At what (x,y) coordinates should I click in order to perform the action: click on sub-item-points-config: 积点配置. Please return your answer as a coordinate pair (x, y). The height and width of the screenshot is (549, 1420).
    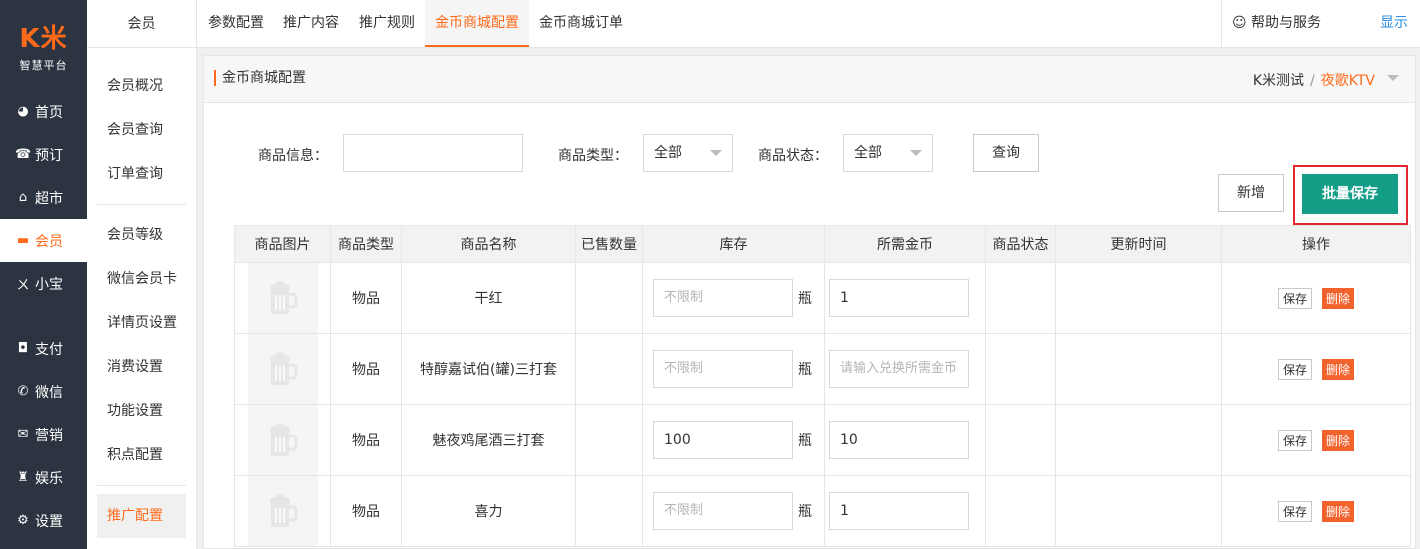
    Looking at the image, I should click on (141, 455).